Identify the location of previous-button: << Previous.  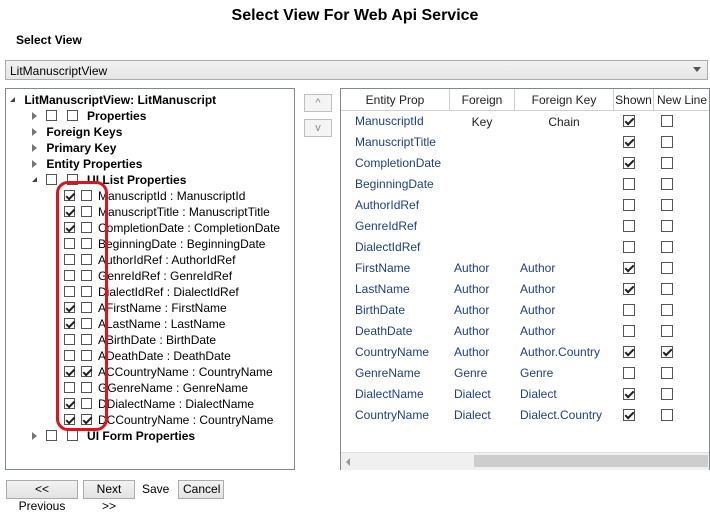
(42, 496).